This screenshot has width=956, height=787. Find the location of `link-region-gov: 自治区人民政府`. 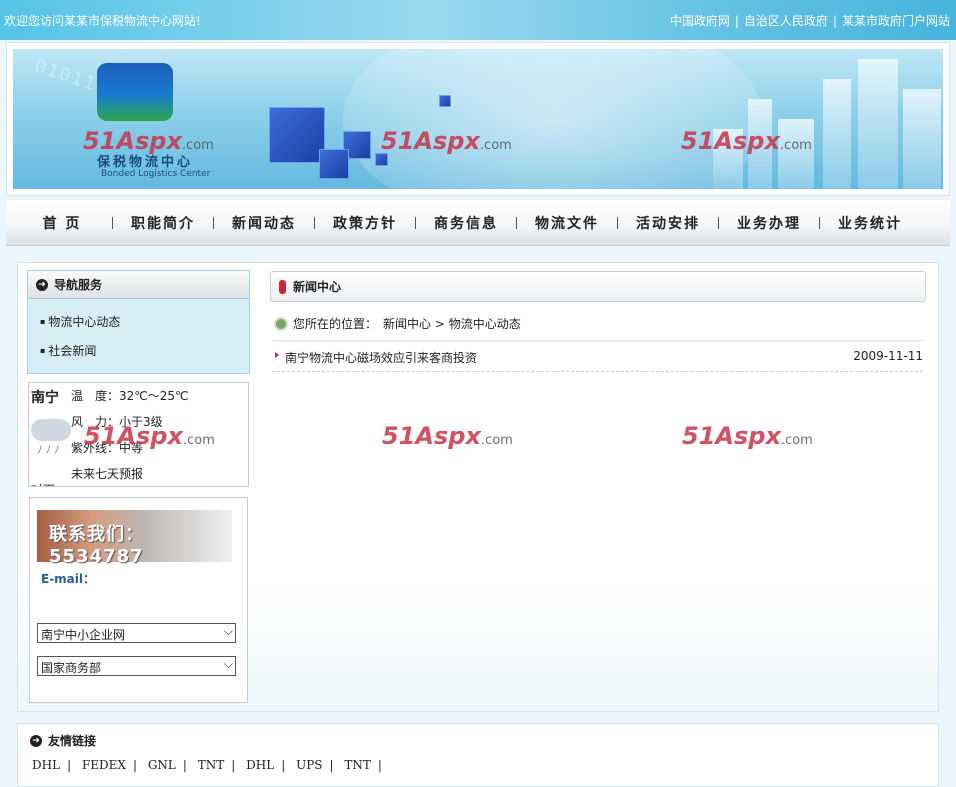

link-region-gov: 自治区人民政府 is located at coordinates (786, 21).